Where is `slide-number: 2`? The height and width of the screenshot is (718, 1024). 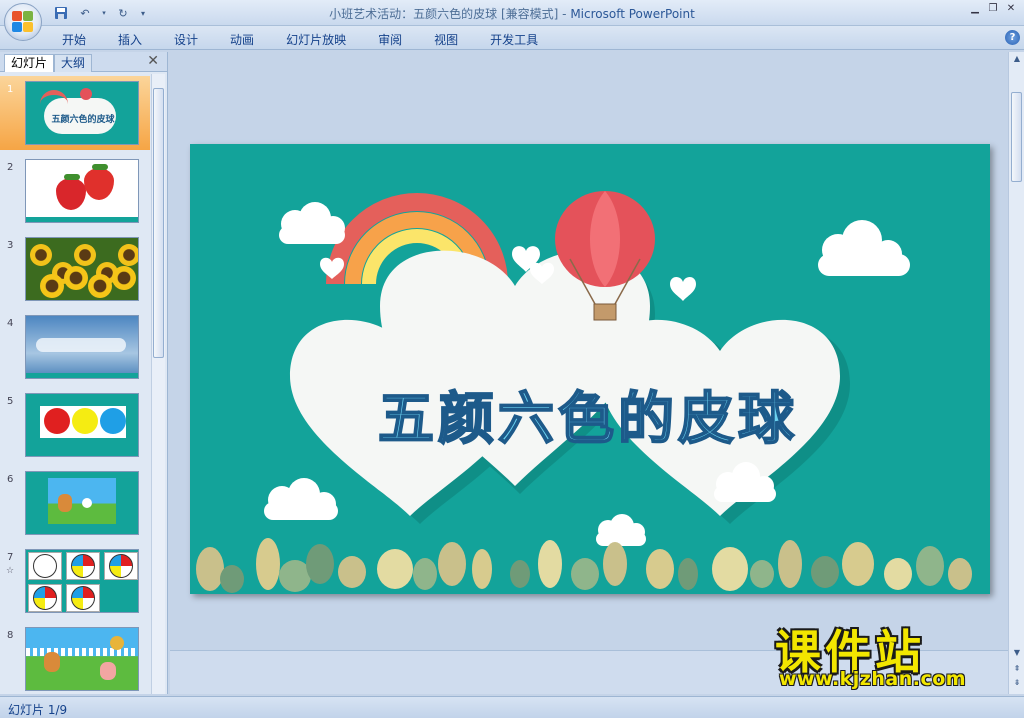
slide-number: 2 is located at coordinates (10, 167).